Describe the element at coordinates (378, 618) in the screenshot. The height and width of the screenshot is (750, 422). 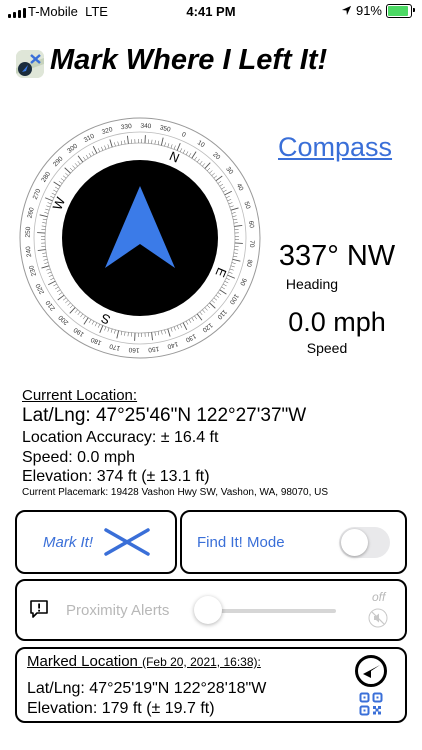
I see `mute-icon` at that location.